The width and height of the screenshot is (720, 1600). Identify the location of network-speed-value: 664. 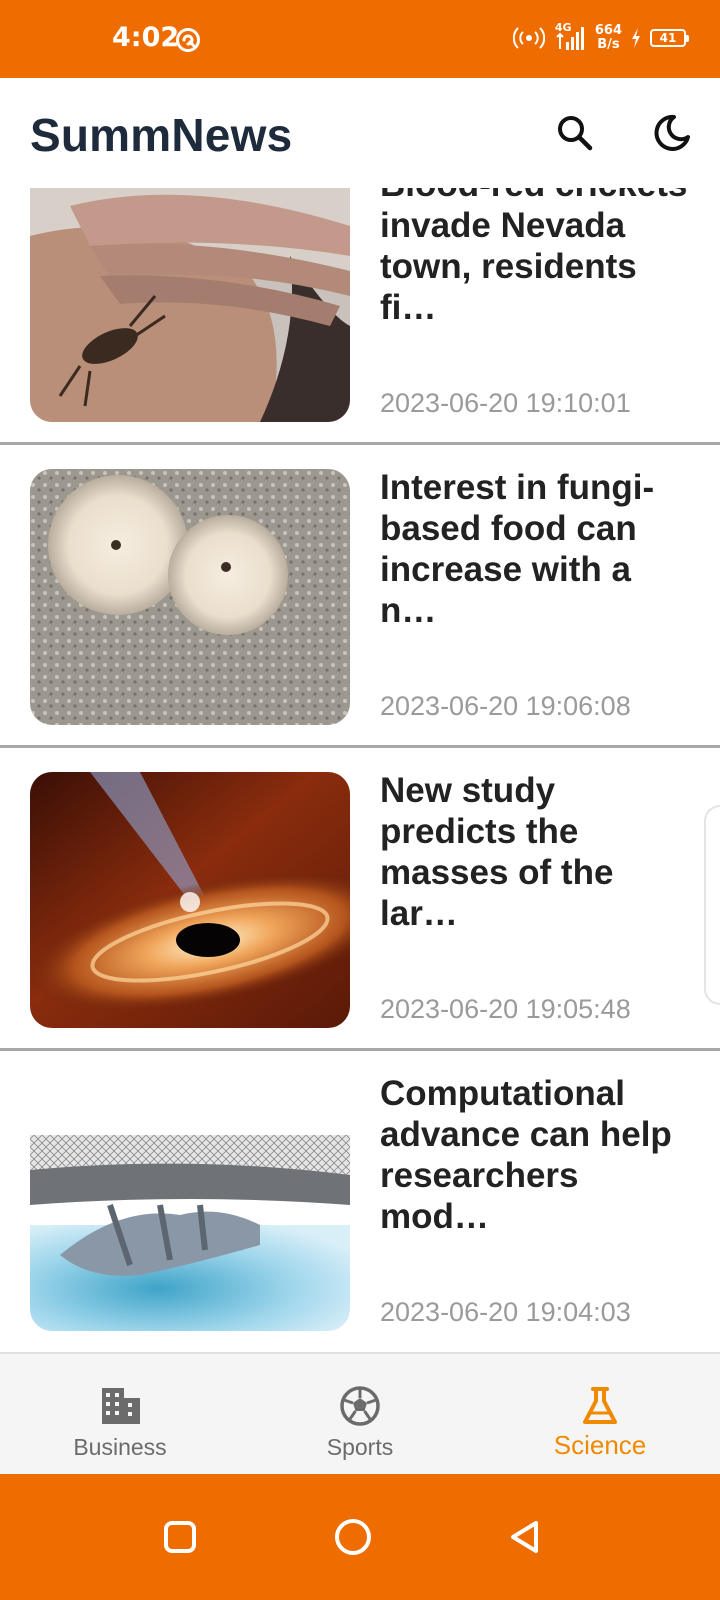
(608, 30).